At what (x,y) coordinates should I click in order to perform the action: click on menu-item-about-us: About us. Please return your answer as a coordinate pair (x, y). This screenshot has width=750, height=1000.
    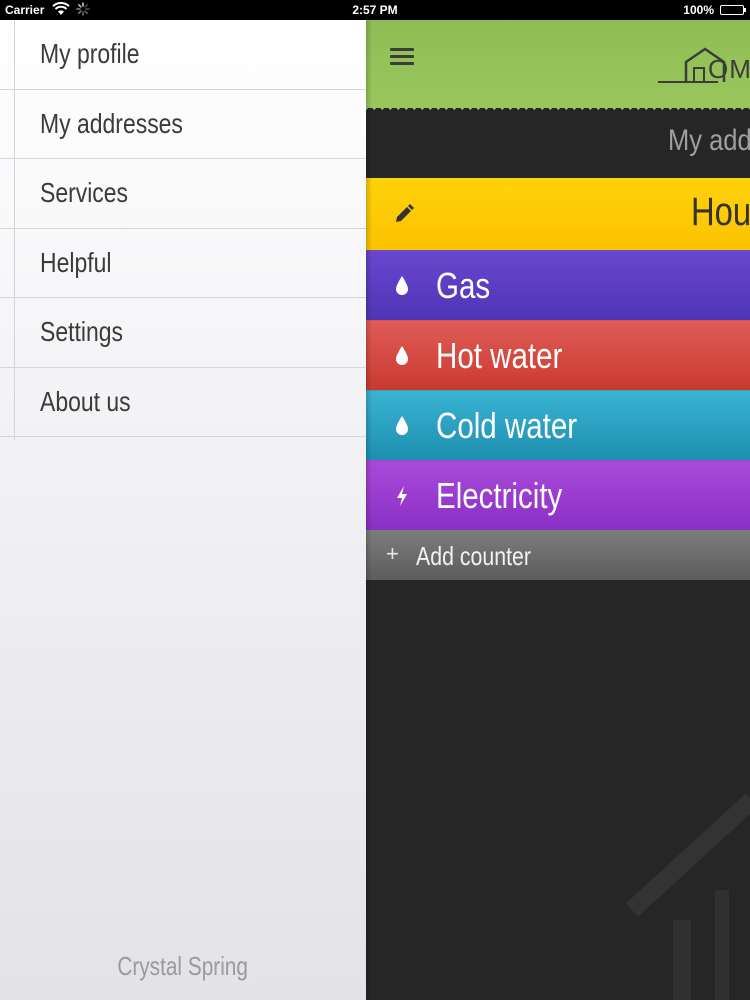
    Looking at the image, I should click on (183, 402).